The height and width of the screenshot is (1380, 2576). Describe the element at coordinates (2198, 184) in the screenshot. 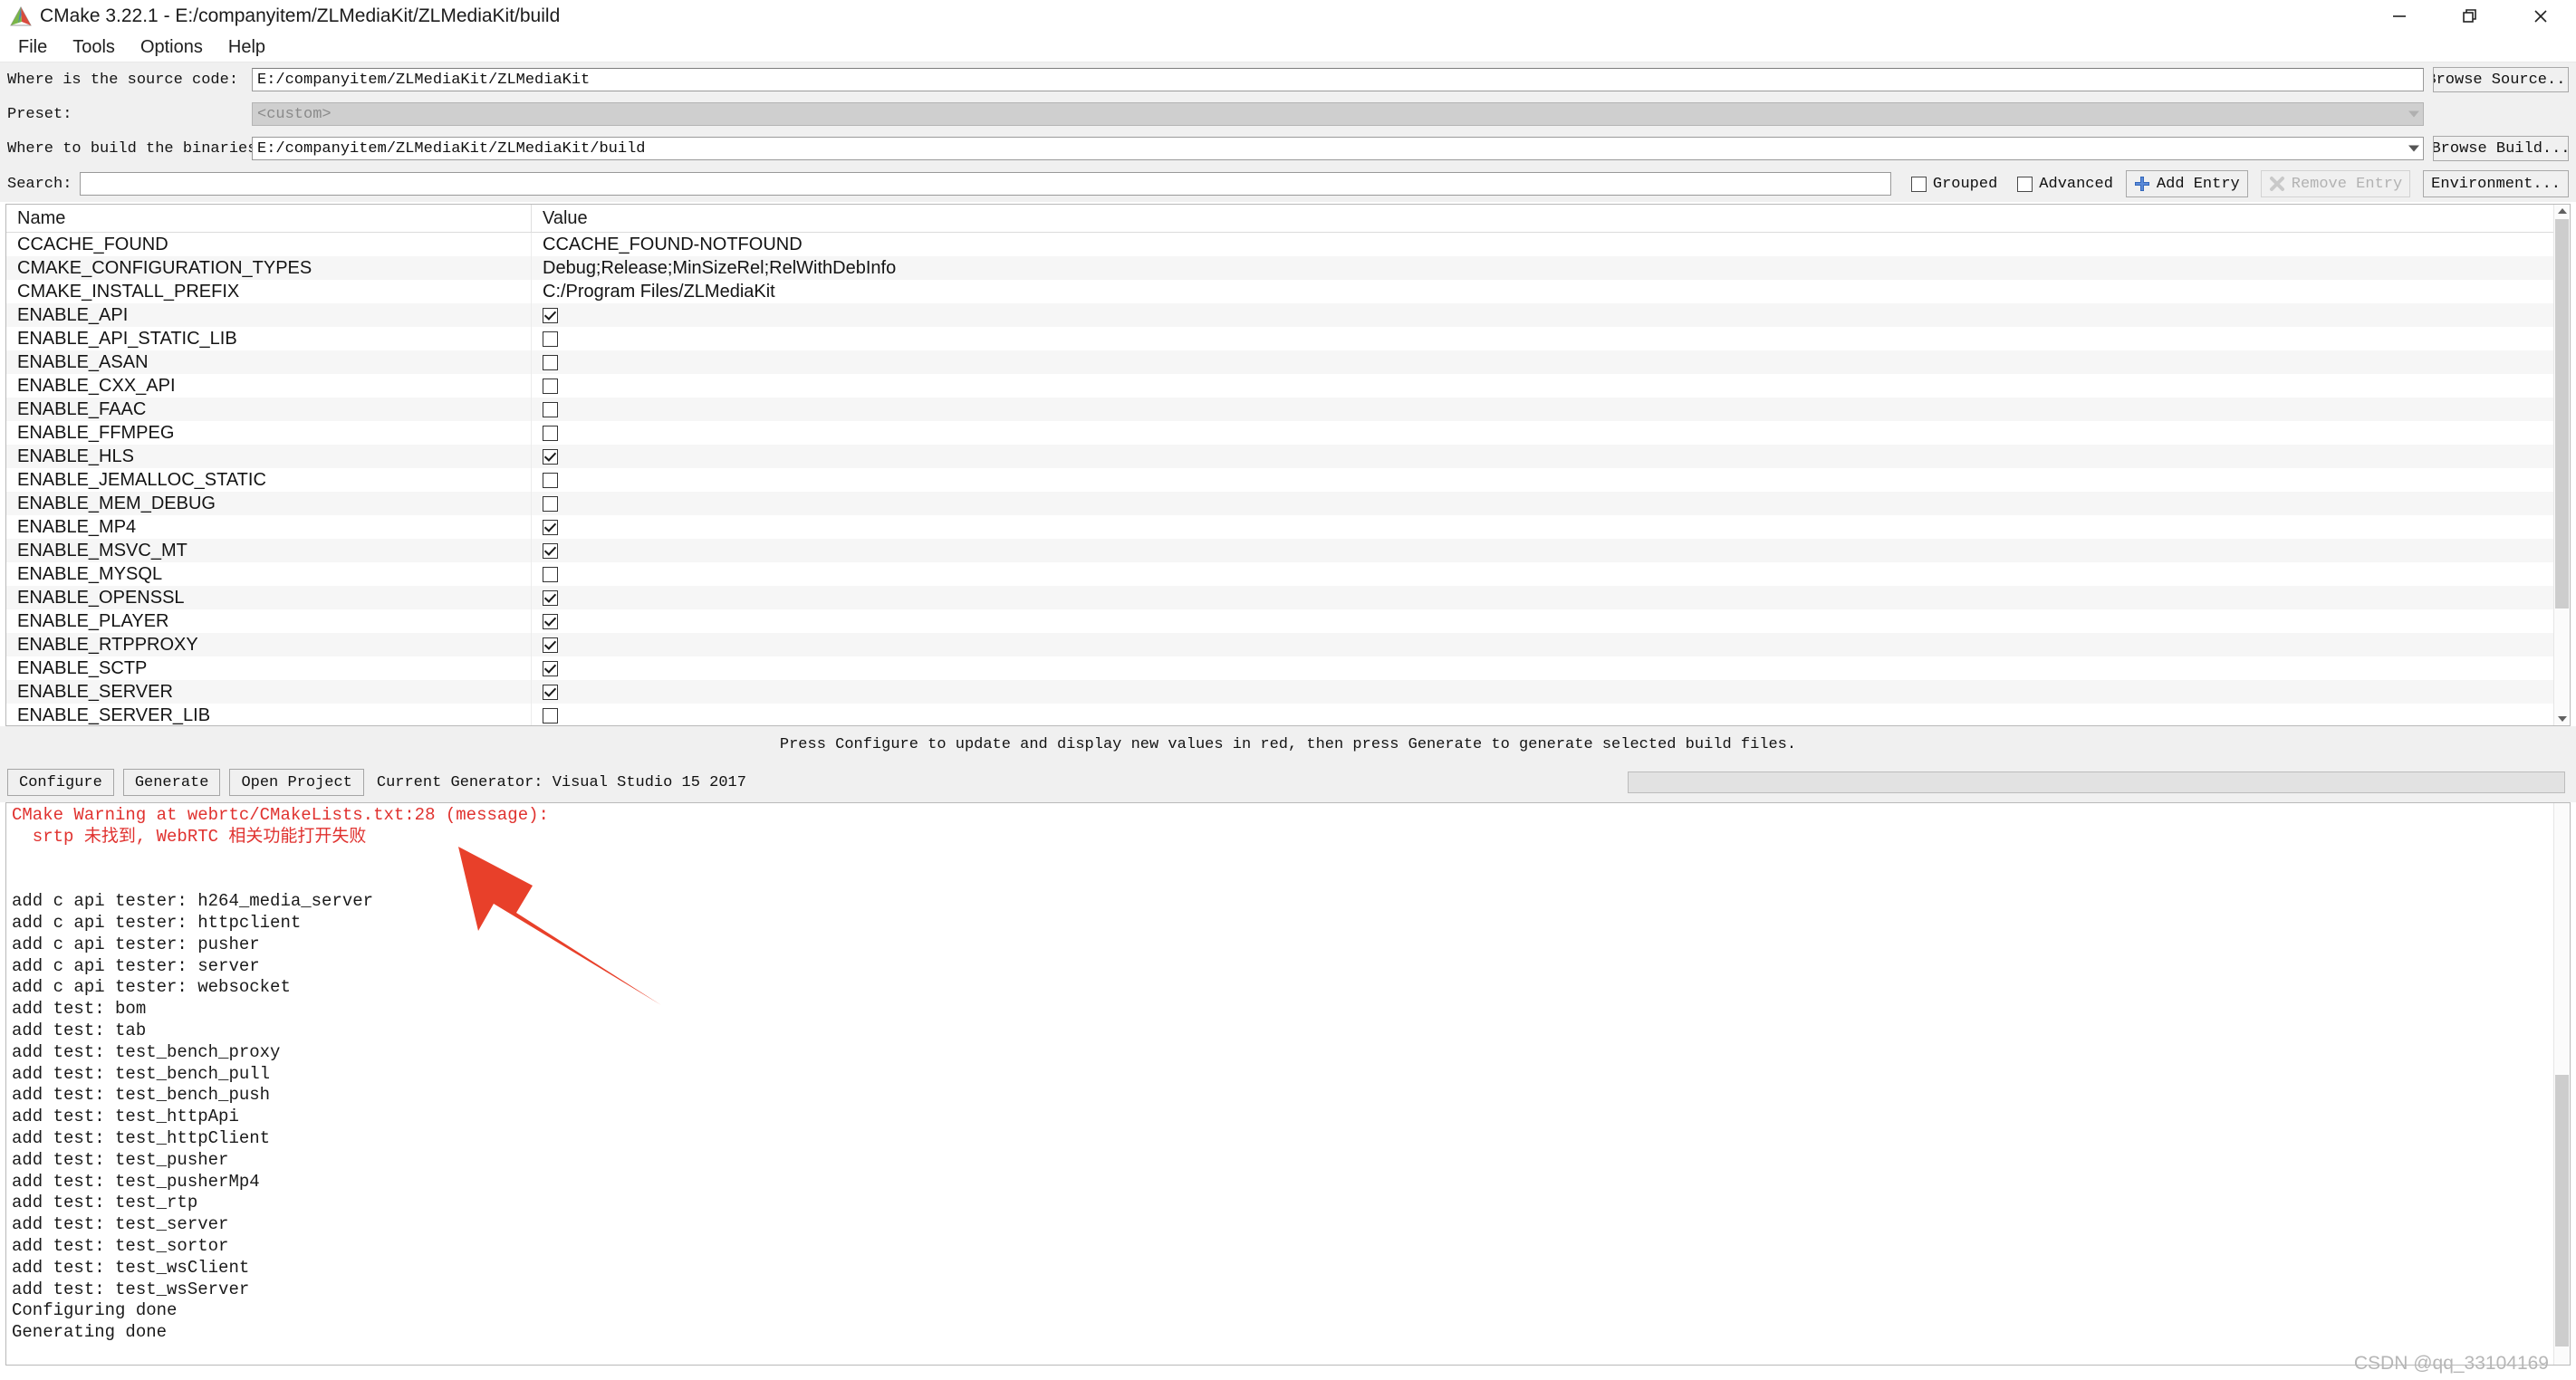

I see `add-entry-label: Add Entry` at that location.